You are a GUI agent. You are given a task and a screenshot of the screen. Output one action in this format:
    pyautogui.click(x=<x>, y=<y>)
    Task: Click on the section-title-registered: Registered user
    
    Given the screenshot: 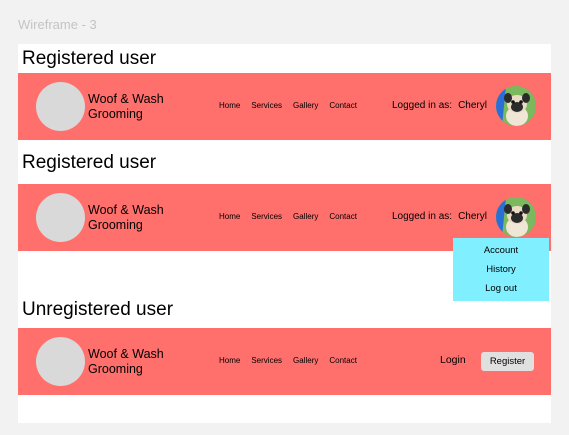 What is the action you would take?
    pyautogui.click(x=89, y=58)
    